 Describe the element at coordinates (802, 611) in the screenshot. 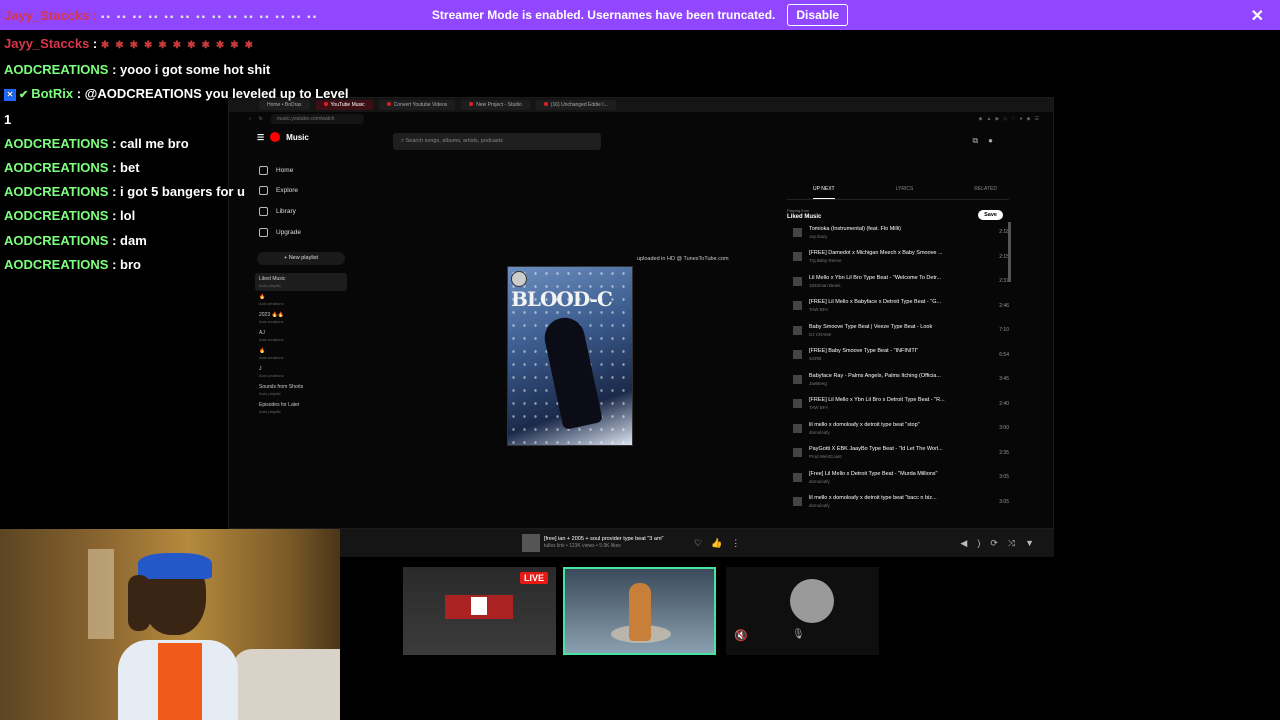

I see `stream-card: 🔇 🎙` at that location.